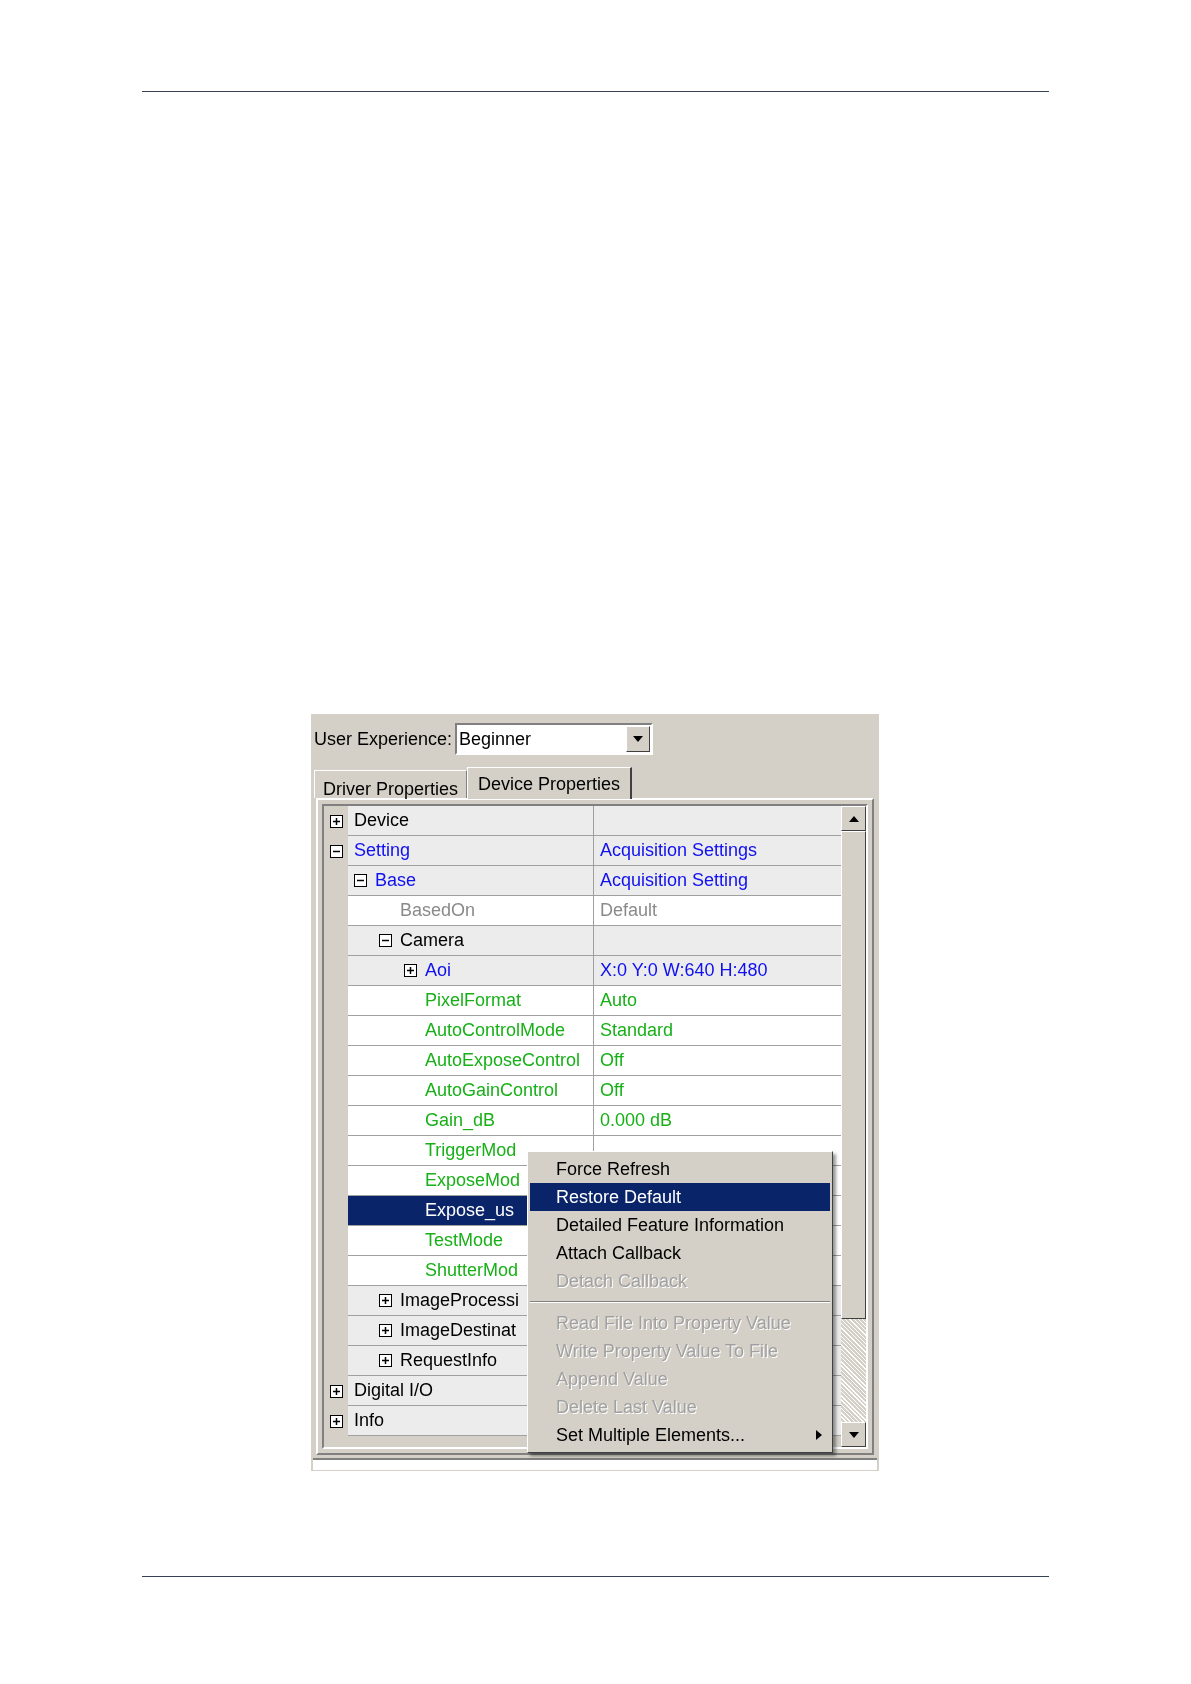  What do you see at coordinates (383, 739) in the screenshot?
I see `user-experience-label: User Experience:` at bounding box center [383, 739].